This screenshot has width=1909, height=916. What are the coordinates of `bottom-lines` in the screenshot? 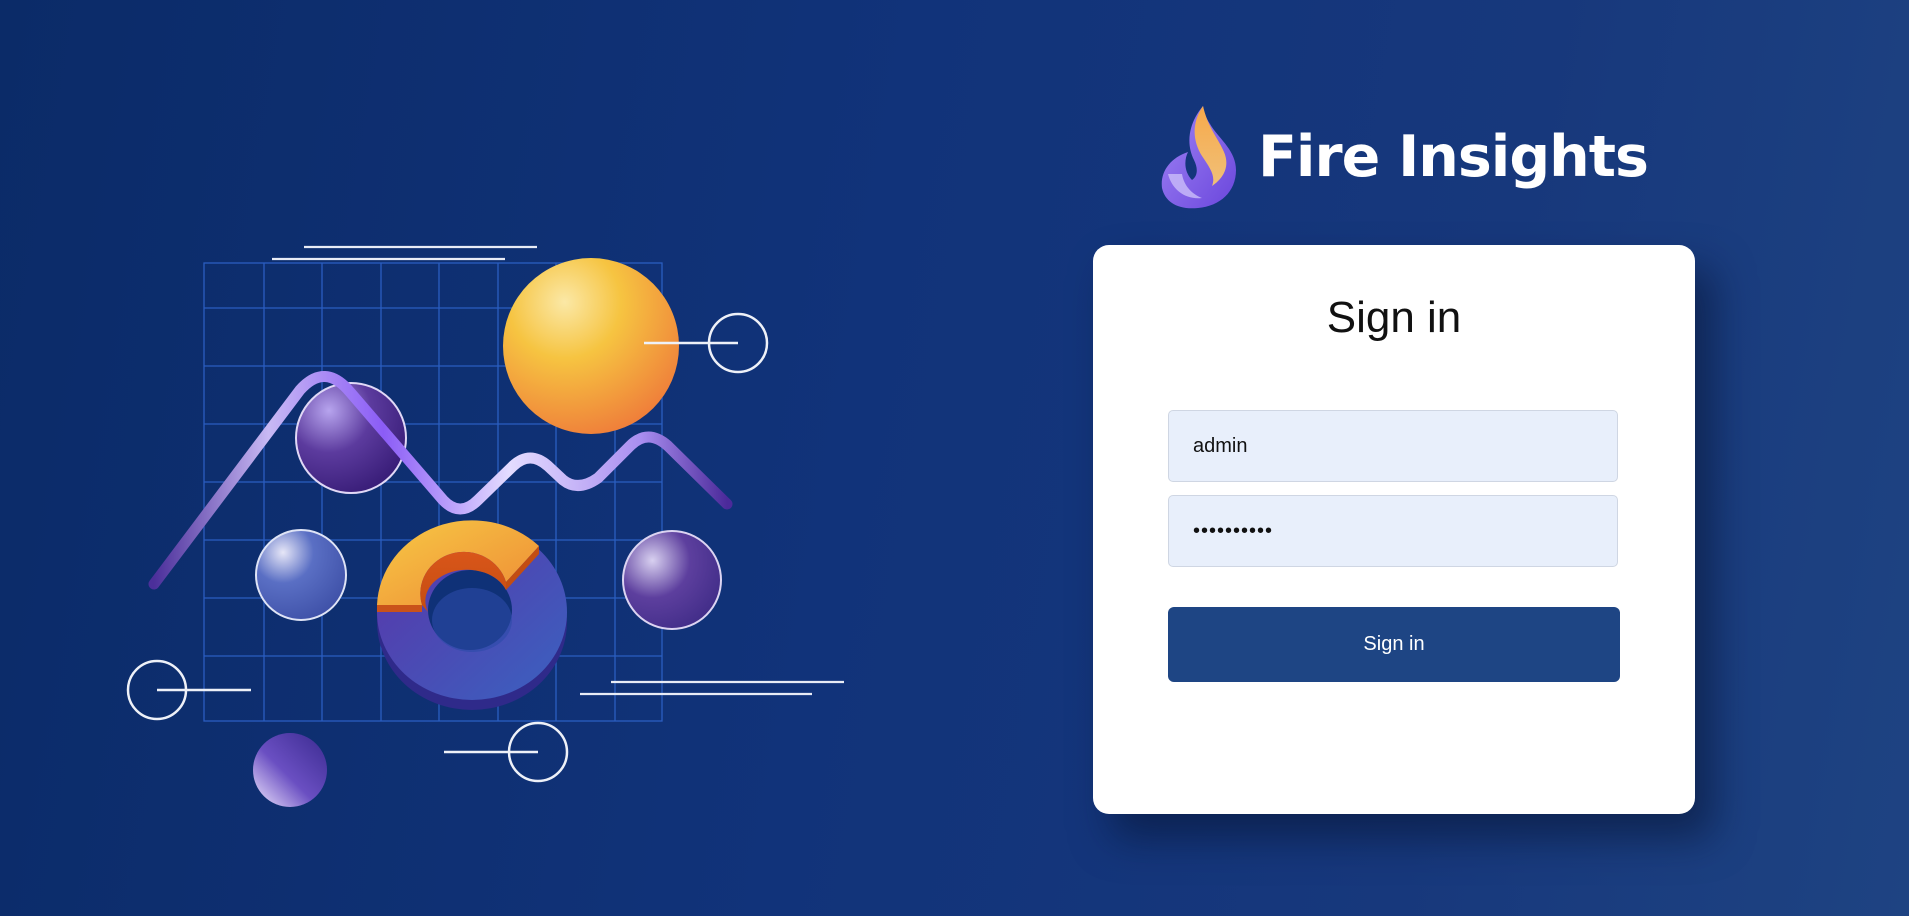 It's located at (712, 688).